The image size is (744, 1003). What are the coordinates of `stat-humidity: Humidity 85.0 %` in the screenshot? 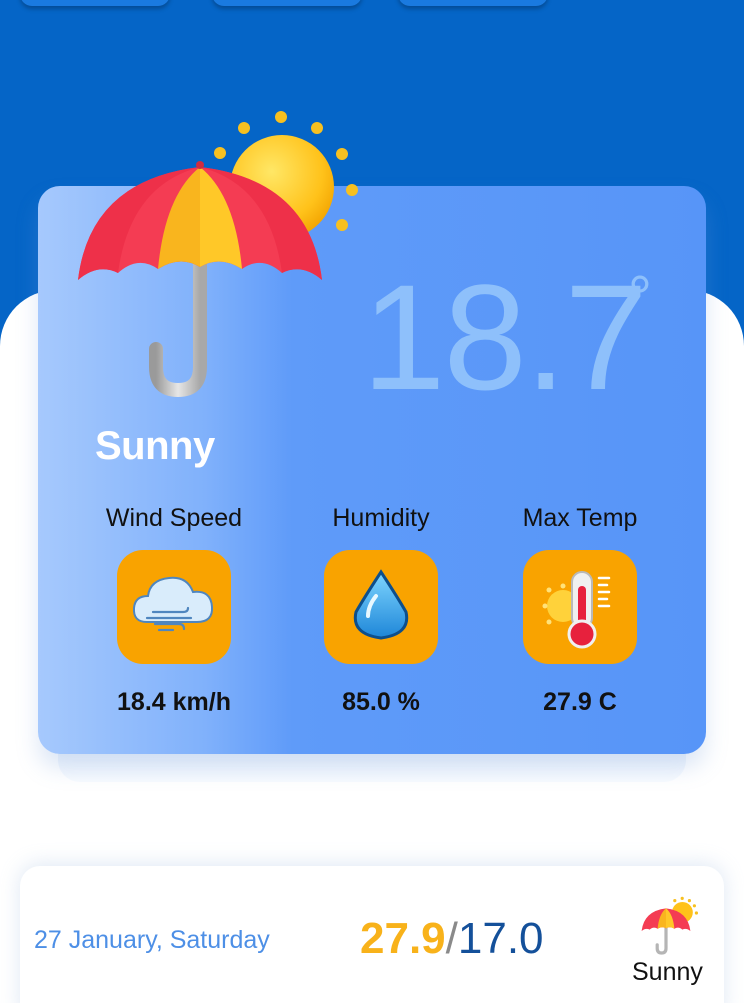 It's located at (381, 611).